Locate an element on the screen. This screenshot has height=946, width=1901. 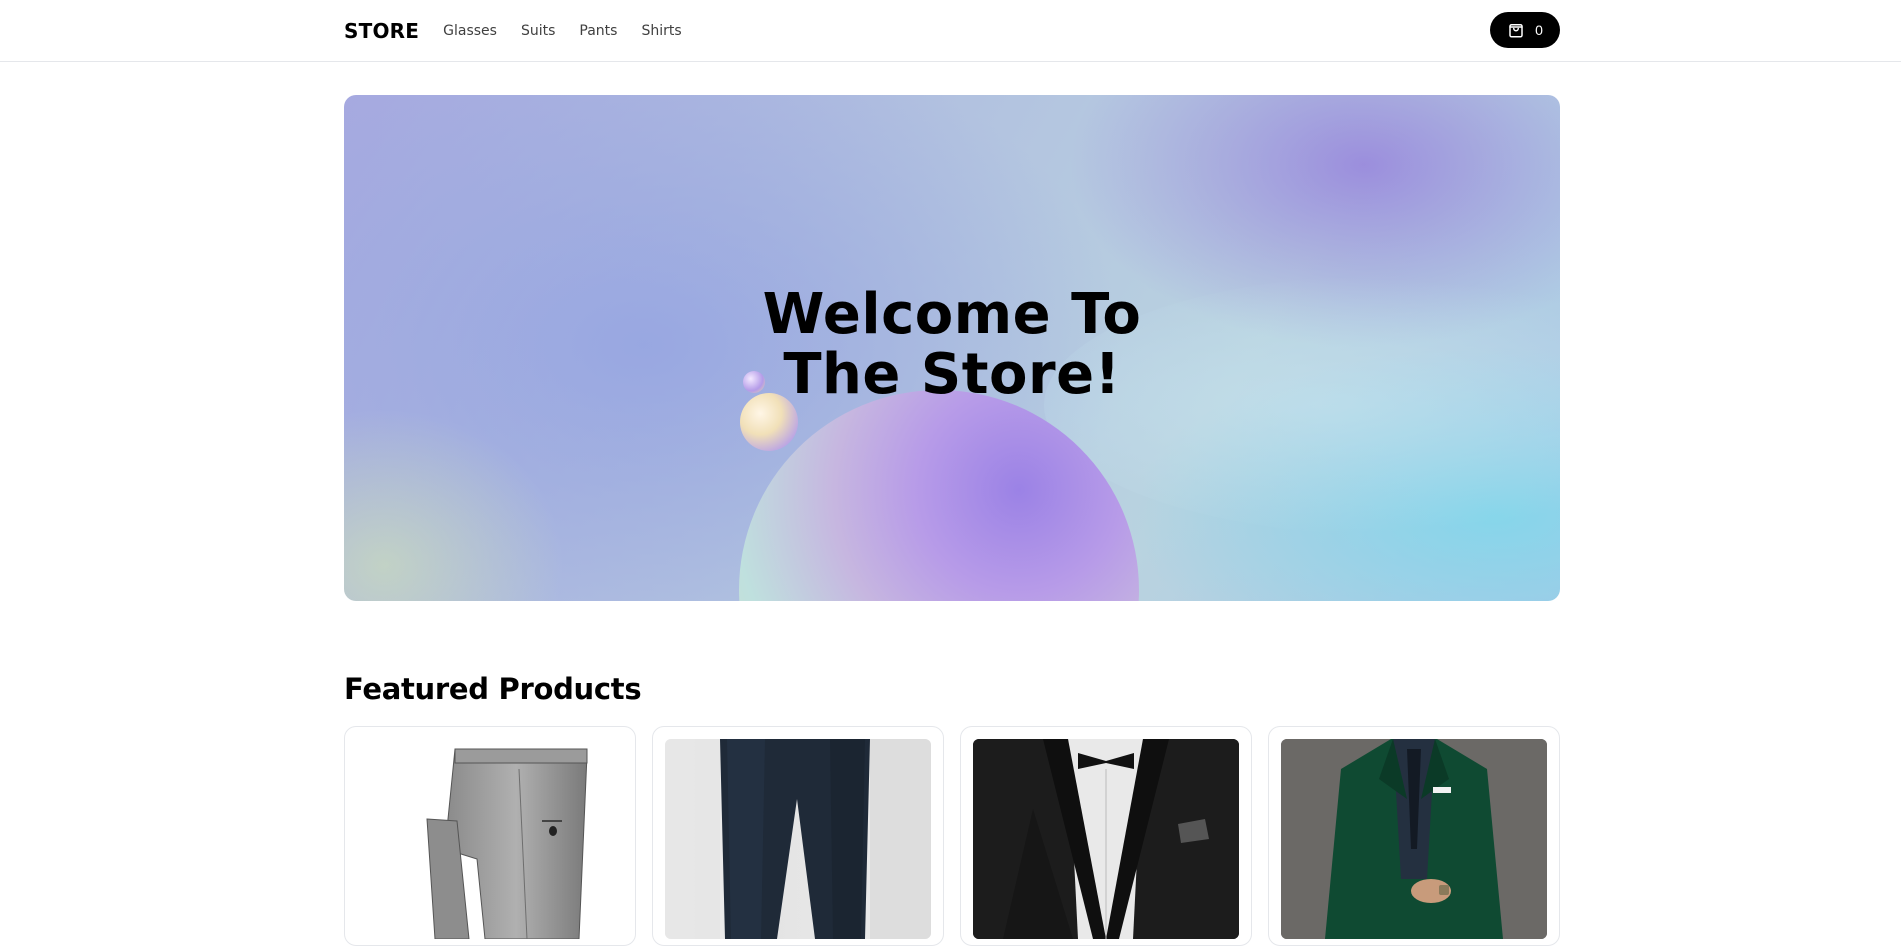
black-tuxedo-illustration is located at coordinates (1106, 839).